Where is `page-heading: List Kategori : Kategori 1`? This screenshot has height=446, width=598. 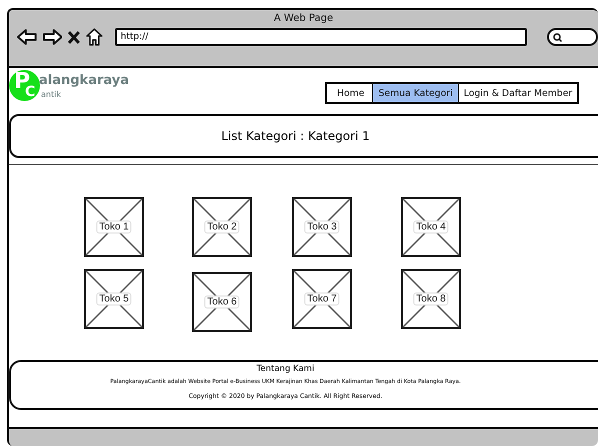 page-heading: List Kategori : Kategori 1 is located at coordinates (295, 136).